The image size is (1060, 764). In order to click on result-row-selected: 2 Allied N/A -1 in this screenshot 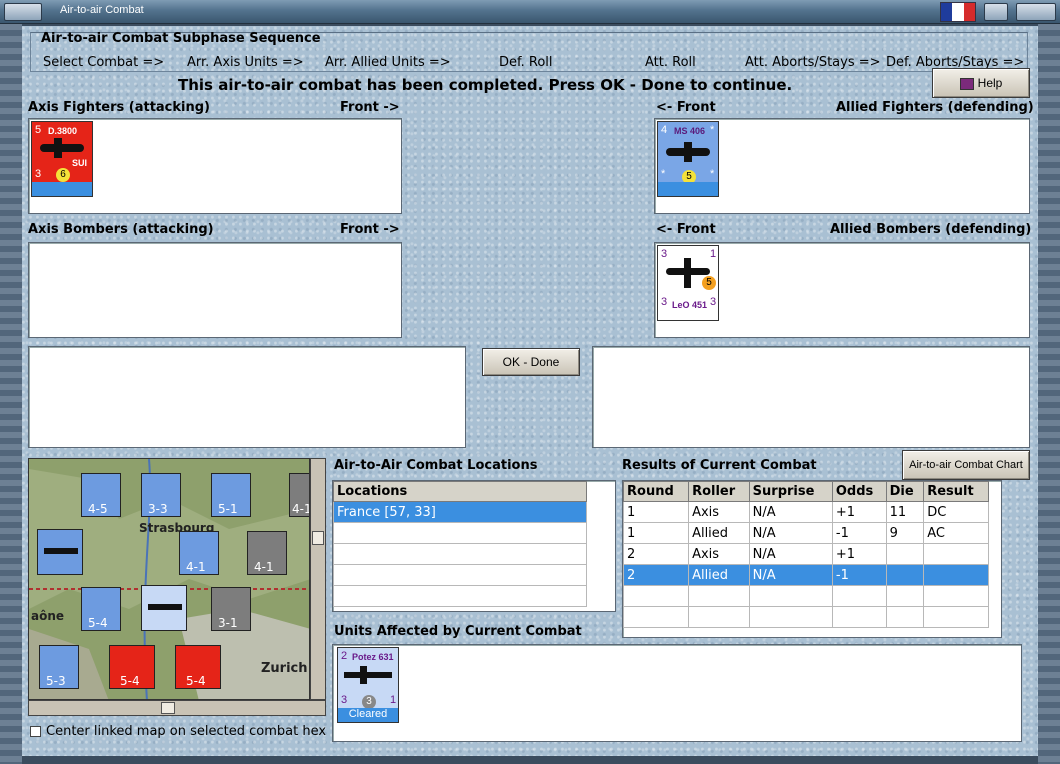, I will do `click(805, 575)`.